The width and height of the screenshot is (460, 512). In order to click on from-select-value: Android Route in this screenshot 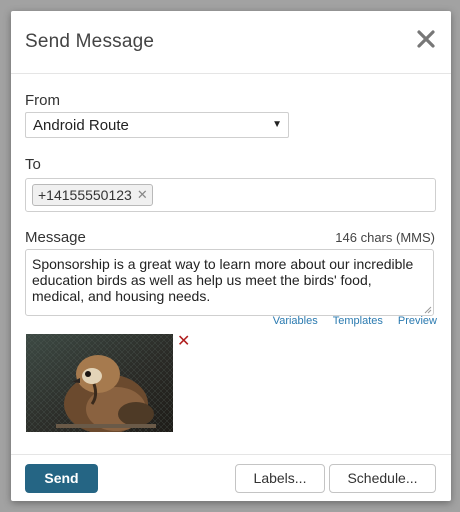, I will do `click(81, 125)`.